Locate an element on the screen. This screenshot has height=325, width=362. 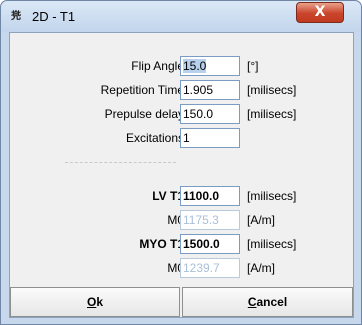
flip-angle-unit: [°] is located at coordinates (253, 66).